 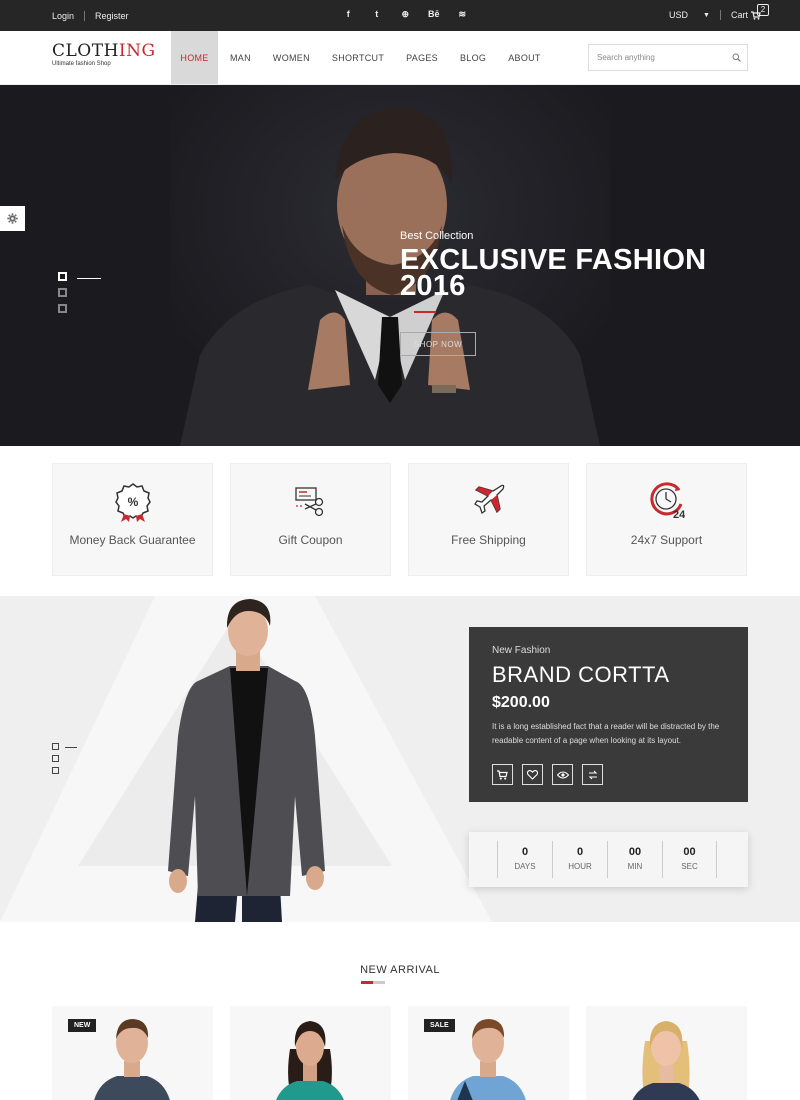 I want to click on countdown-unit: DAYS, so click(x=525, y=866).